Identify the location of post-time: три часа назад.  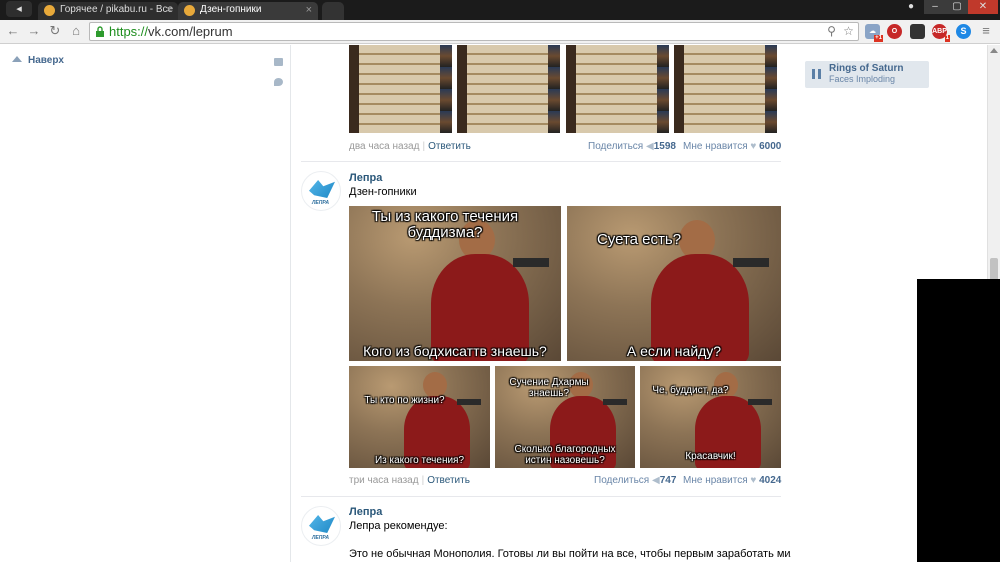
(384, 480).